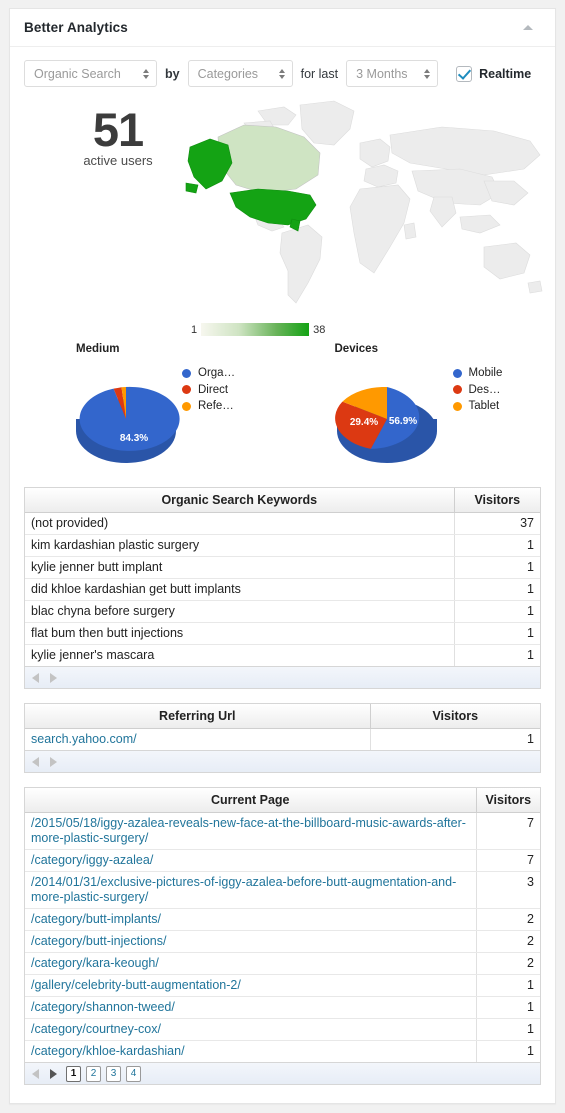 Image resolution: width=565 pixels, height=1113 pixels. Describe the element at coordinates (282, 611) in the screenshot. I see `table-row: blac chyna before surgery 1` at that location.